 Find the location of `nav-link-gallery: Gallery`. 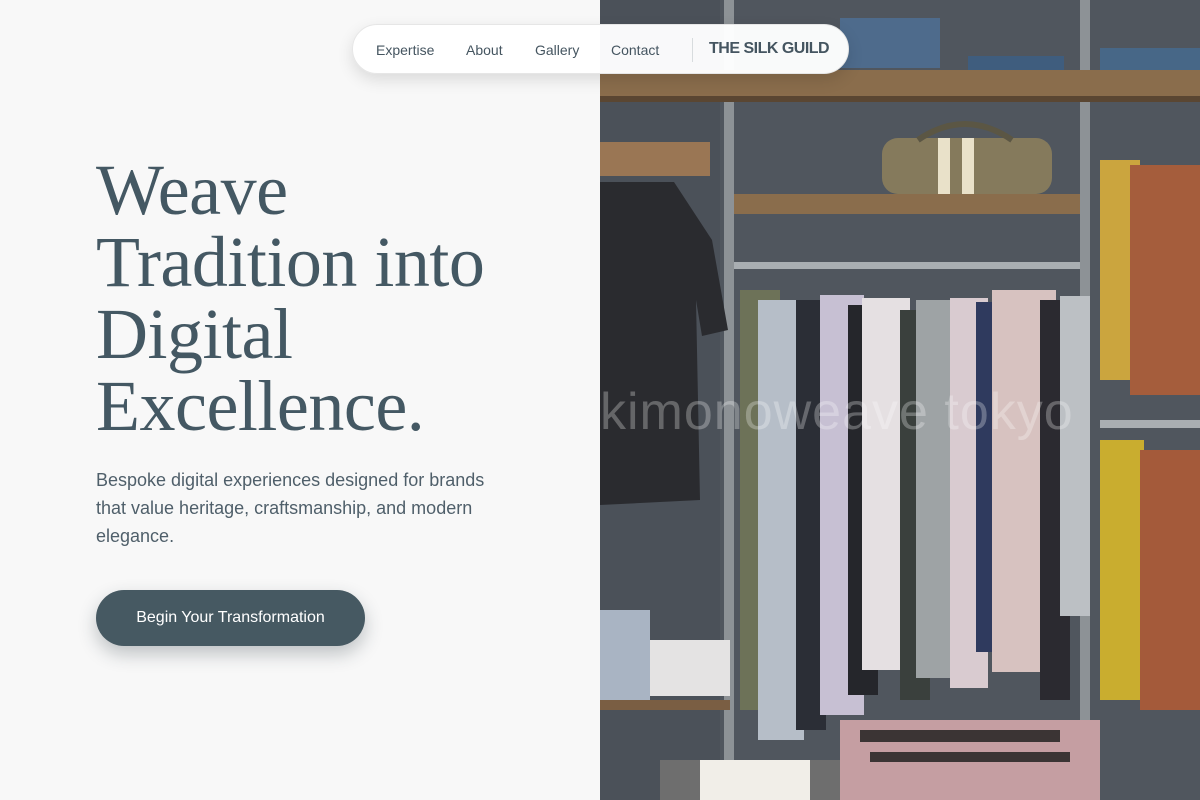

nav-link-gallery: Gallery is located at coordinates (557, 50).